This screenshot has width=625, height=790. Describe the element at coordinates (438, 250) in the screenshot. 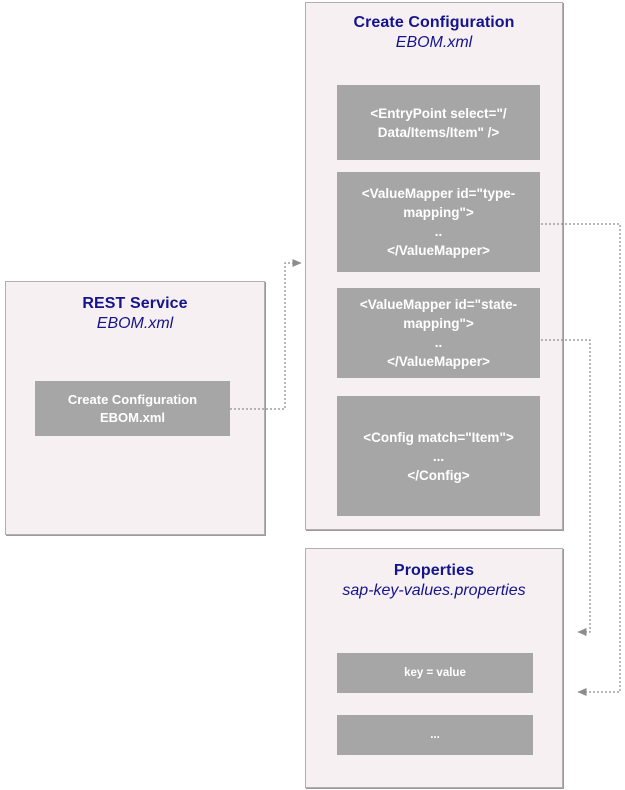

I see `type-mapping-line-4: </ValueMapper>` at that location.